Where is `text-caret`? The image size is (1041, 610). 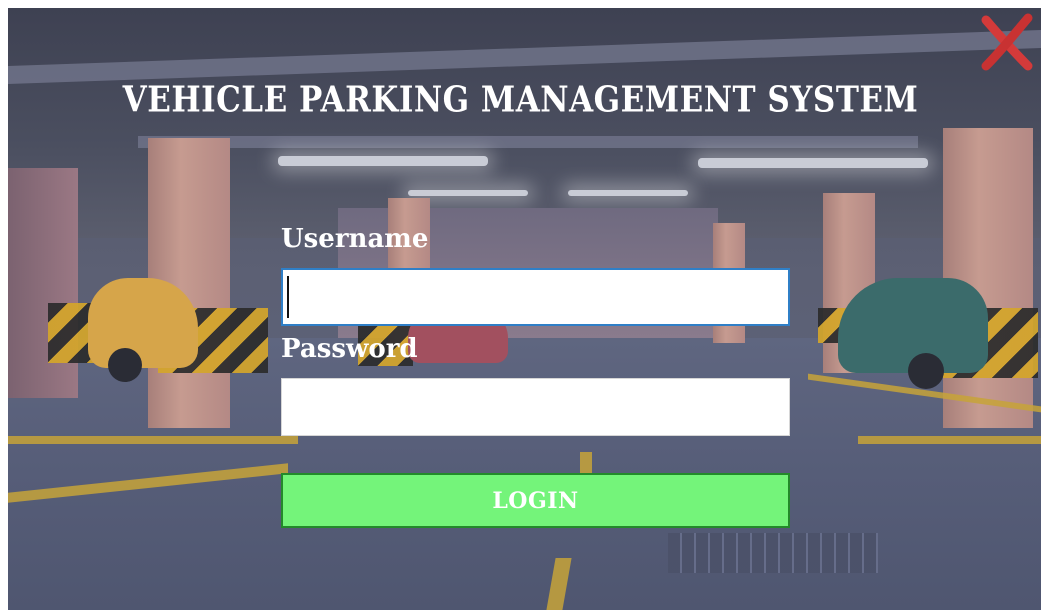 text-caret is located at coordinates (288, 297).